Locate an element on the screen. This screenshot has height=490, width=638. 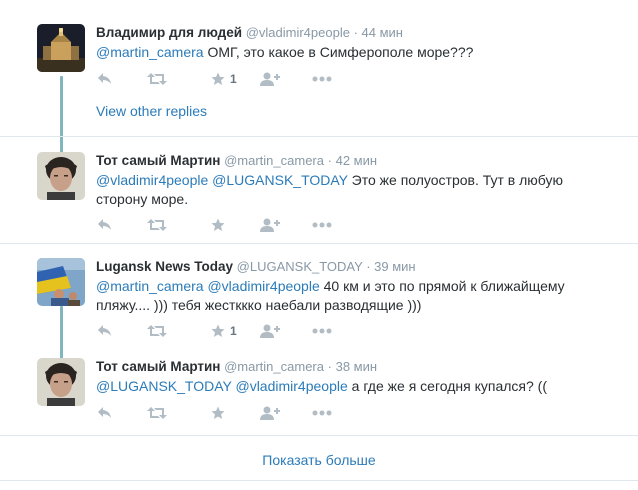
tweet-header: Тот самый Мартин @martin_camera · 38 мин is located at coordinates (357, 366).